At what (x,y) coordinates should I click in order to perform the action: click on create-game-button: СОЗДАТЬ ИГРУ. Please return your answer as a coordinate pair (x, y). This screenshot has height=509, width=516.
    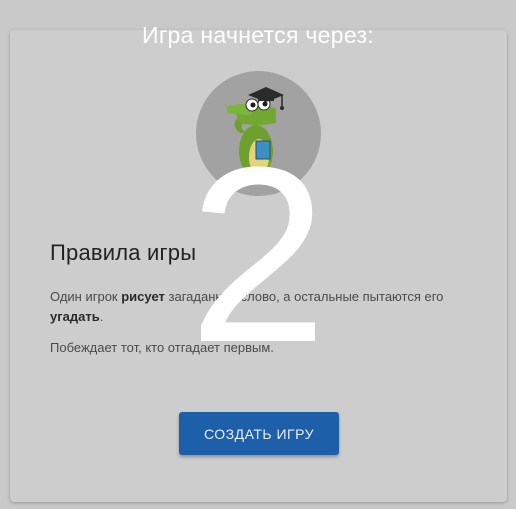
    Looking at the image, I should click on (259, 433).